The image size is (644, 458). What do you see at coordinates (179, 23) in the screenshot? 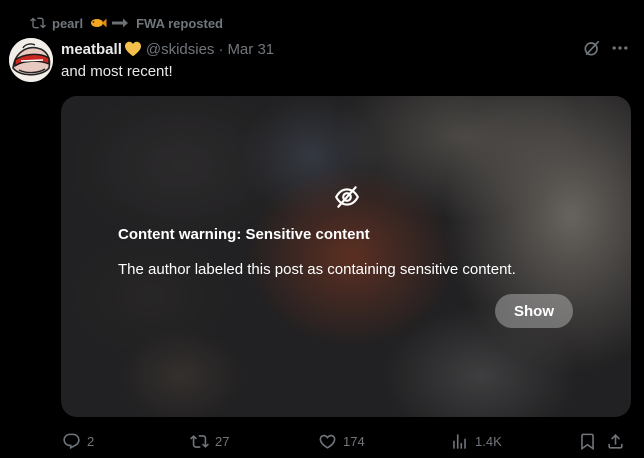
I see `repost-suffix: FWA reposted` at bounding box center [179, 23].